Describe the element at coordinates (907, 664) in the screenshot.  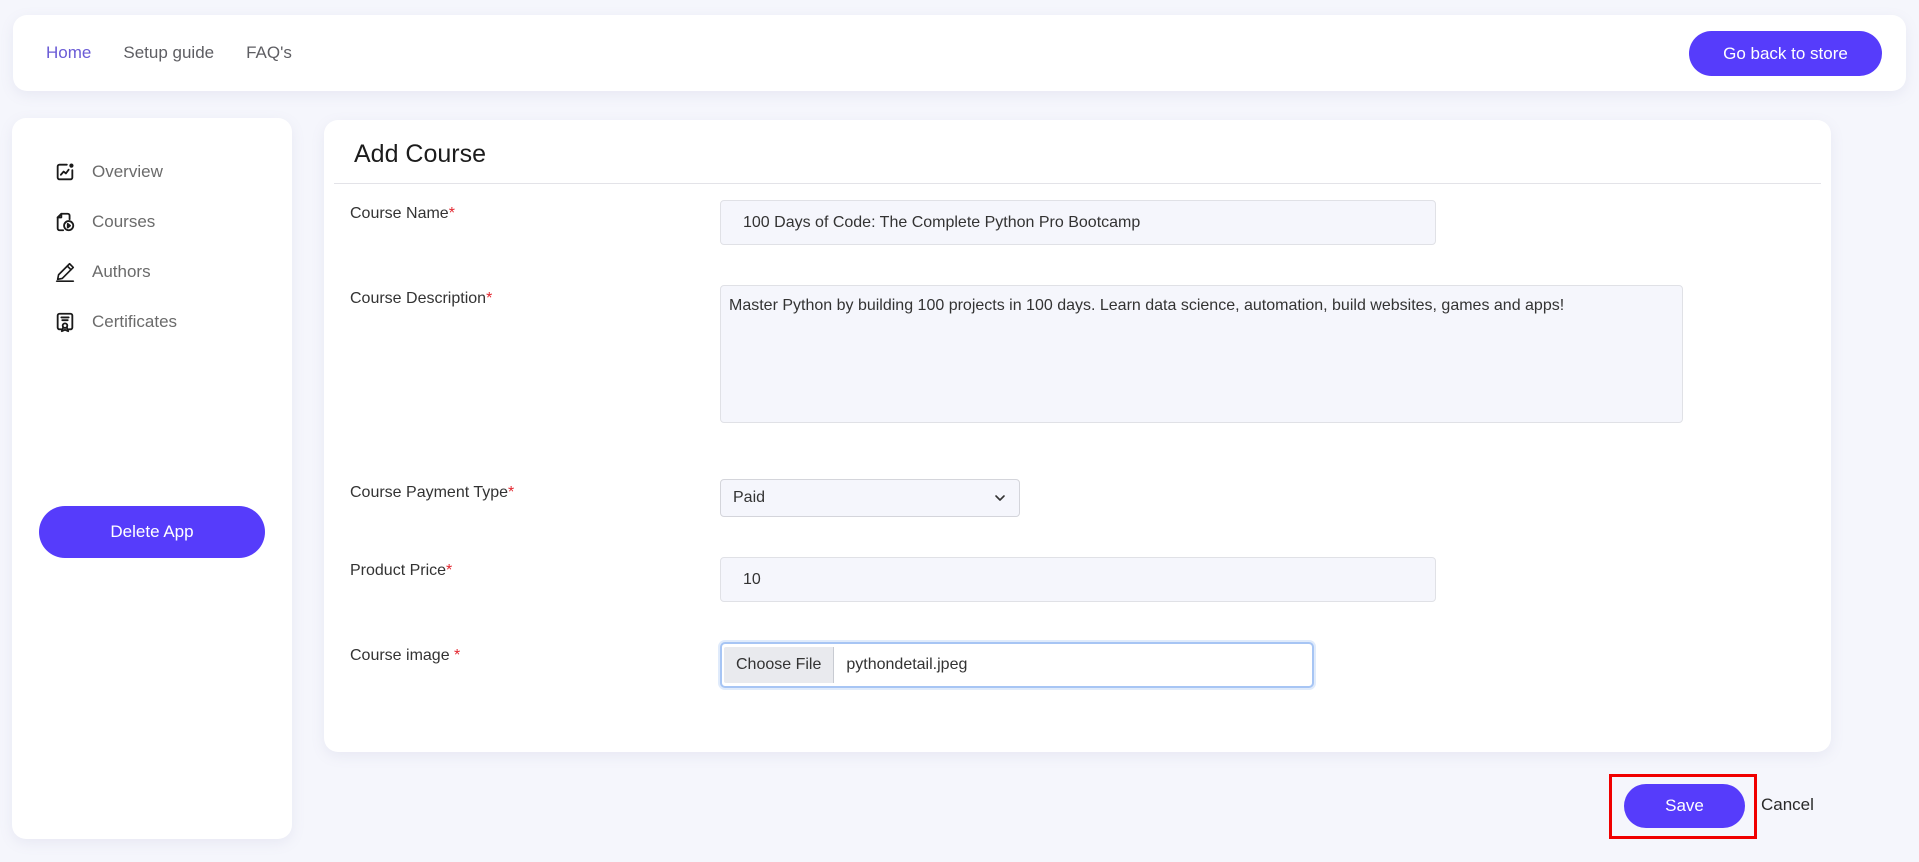
I see `selected-file-name: pythondetail.jpeg` at that location.